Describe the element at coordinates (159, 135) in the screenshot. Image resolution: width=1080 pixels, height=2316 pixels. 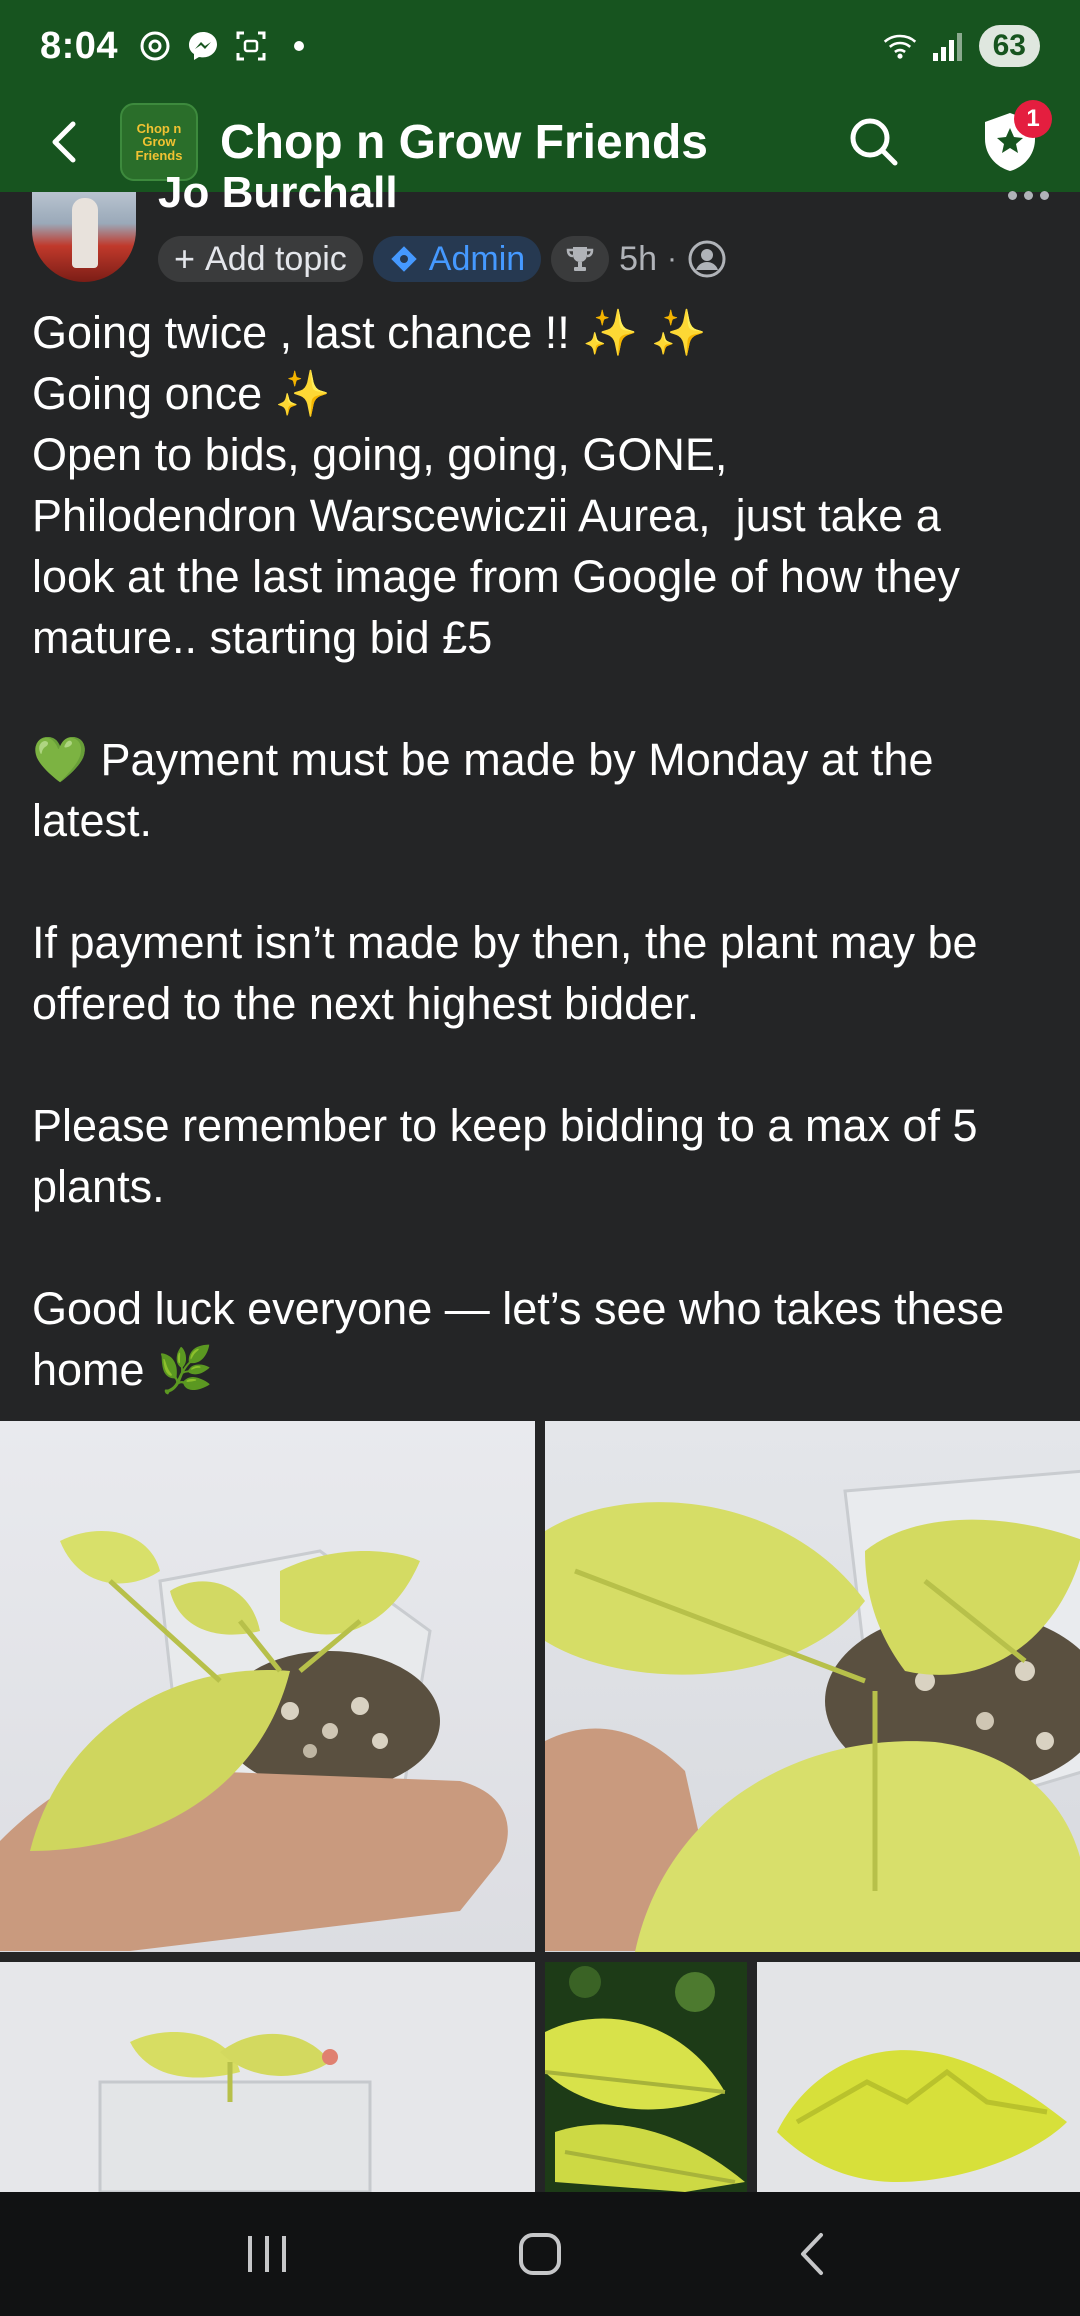
I see `group-logo-text-line-1: Chop n Grow` at that location.